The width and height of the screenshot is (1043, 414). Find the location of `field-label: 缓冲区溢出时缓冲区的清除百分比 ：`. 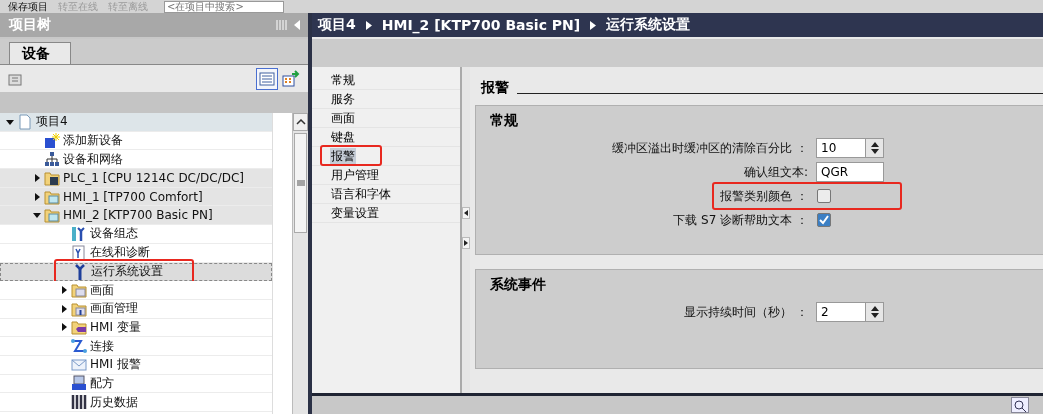

field-label: 缓冲区溢出时缓冲区的清除百分比 ： is located at coordinates (710, 148).